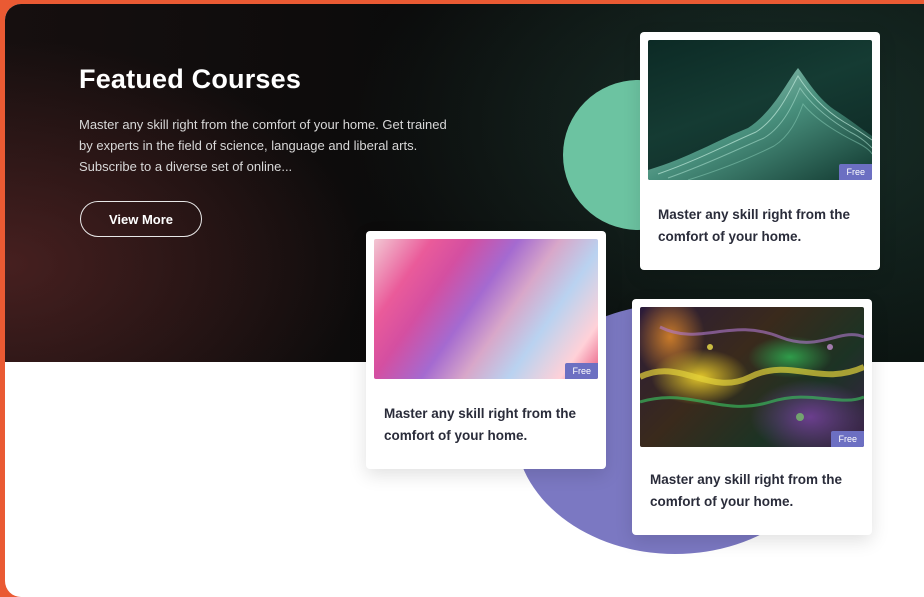 This screenshot has width=924, height=597. I want to click on fluid-art-image: Free, so click(752, 377).